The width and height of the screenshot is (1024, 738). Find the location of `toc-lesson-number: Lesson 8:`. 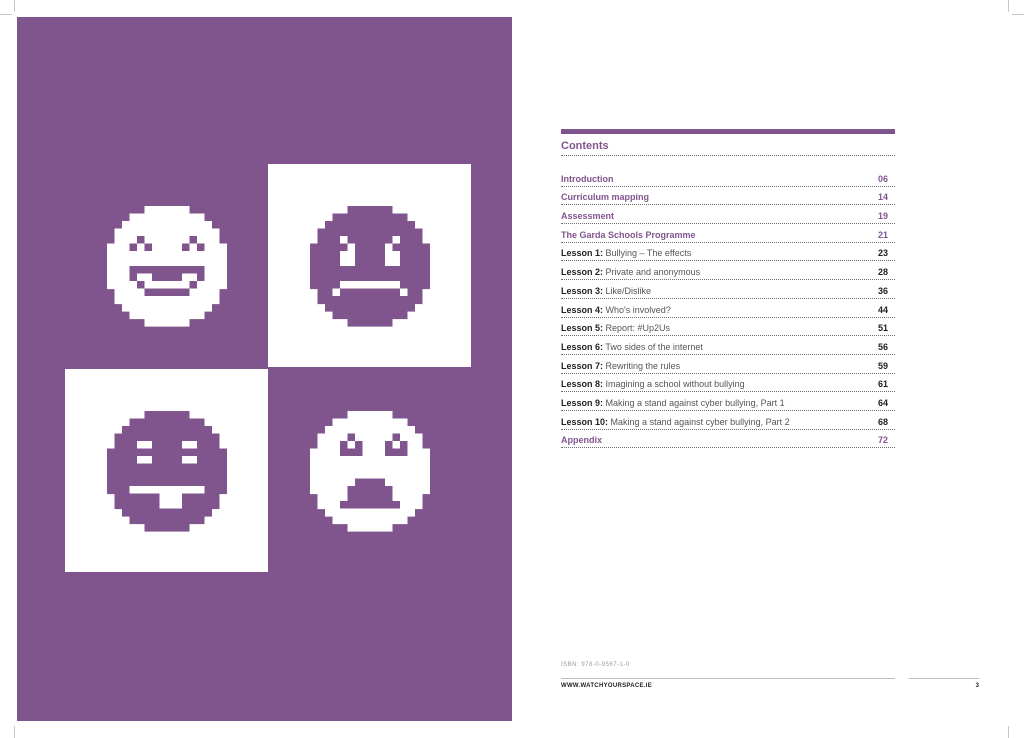

toc-lesson-number: Lesson 8: is located at coordinates (582, 384).